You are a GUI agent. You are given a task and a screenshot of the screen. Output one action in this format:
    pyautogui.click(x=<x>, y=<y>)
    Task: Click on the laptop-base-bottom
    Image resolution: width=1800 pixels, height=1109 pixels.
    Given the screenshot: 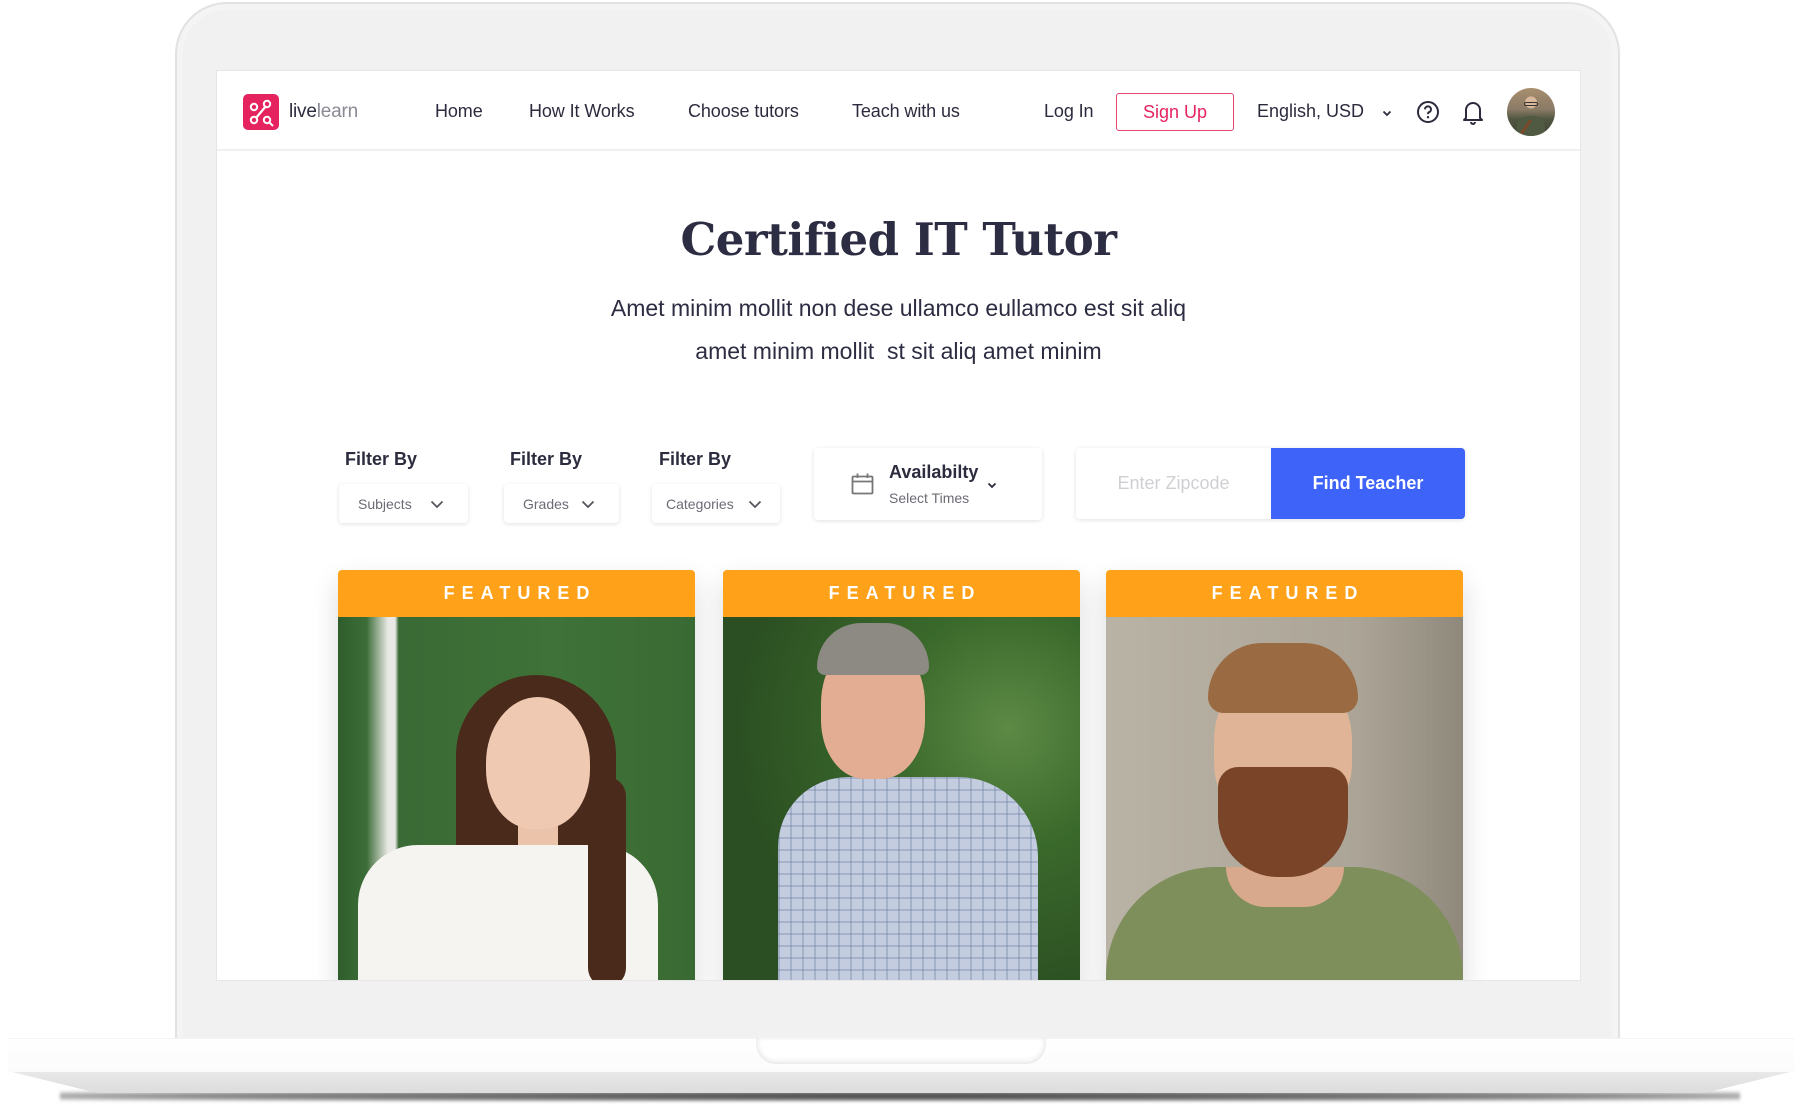 What is the action you would take?
    pyautogui.click(x=901, y=1082)
    